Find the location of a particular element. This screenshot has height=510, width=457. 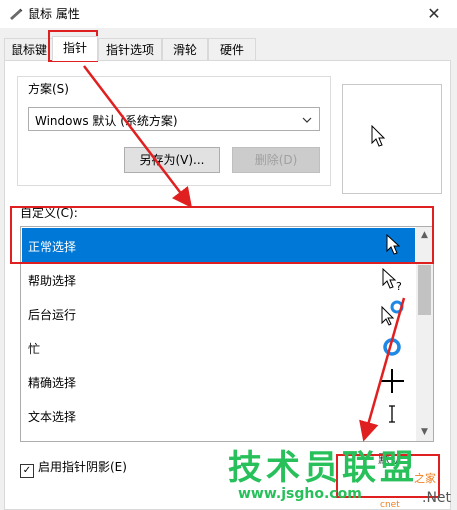

watermark-logo: 技术员联盟 is located at coordinates (323, 468).